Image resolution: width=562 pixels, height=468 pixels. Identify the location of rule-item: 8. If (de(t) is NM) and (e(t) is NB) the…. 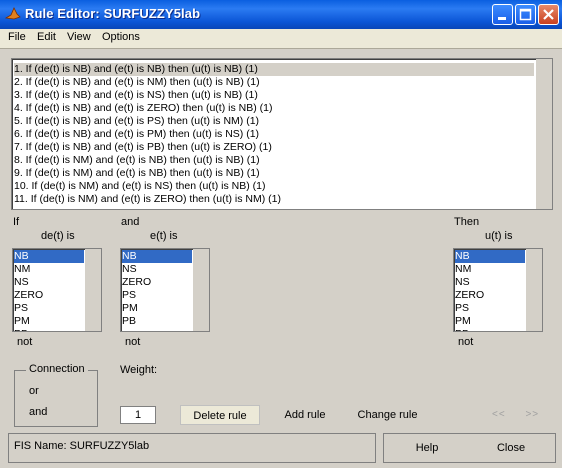
(137, 160).